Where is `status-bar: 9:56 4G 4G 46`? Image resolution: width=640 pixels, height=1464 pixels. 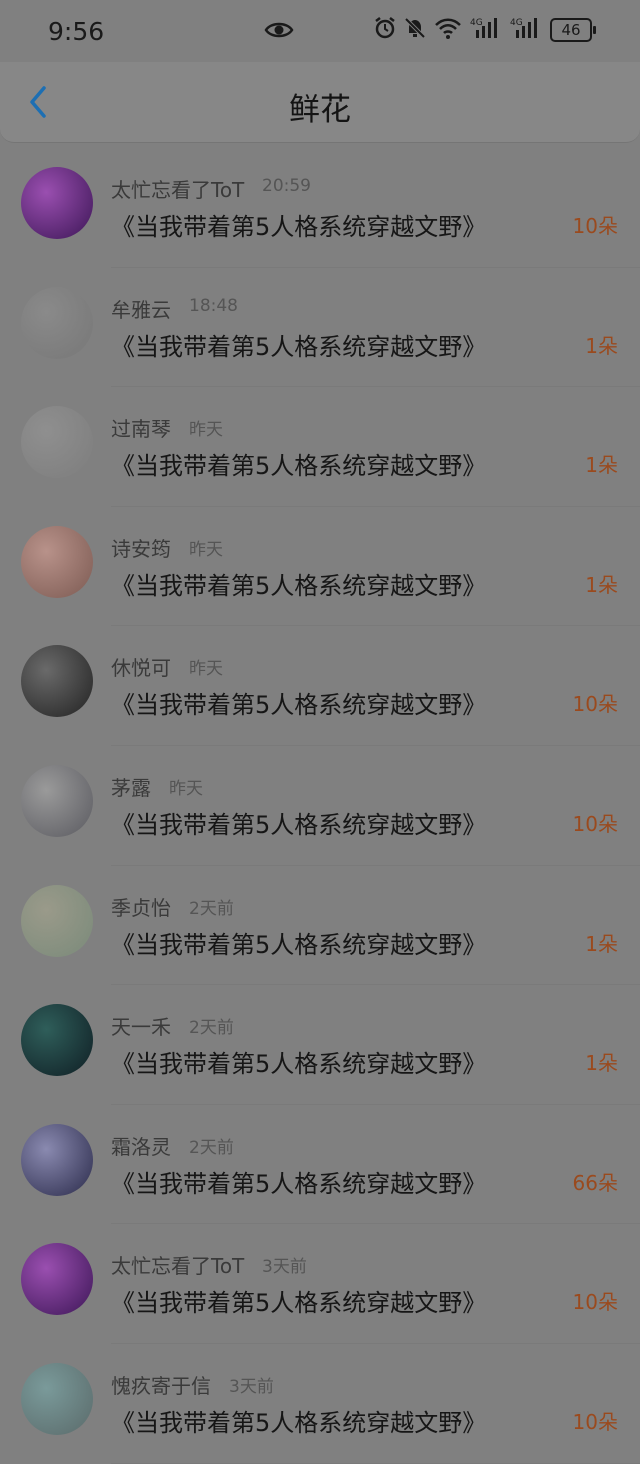 status-bar: 9:56 4G 4G 46 is located at coordinates (320, 31).